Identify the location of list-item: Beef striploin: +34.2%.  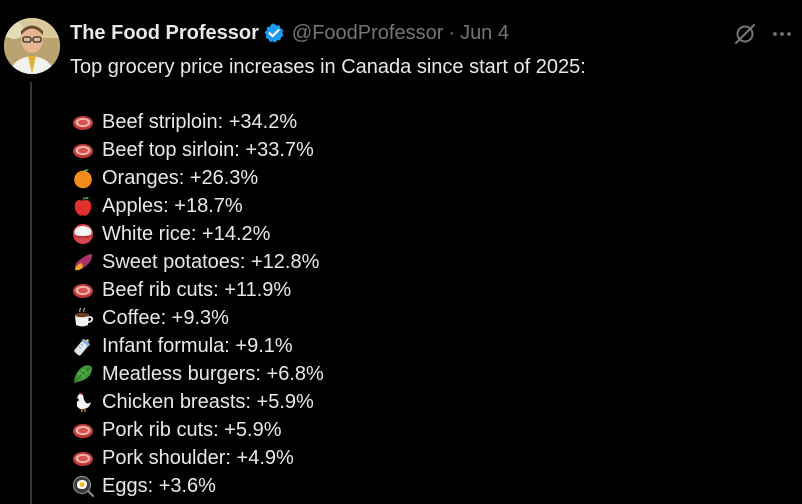
(198, 122).